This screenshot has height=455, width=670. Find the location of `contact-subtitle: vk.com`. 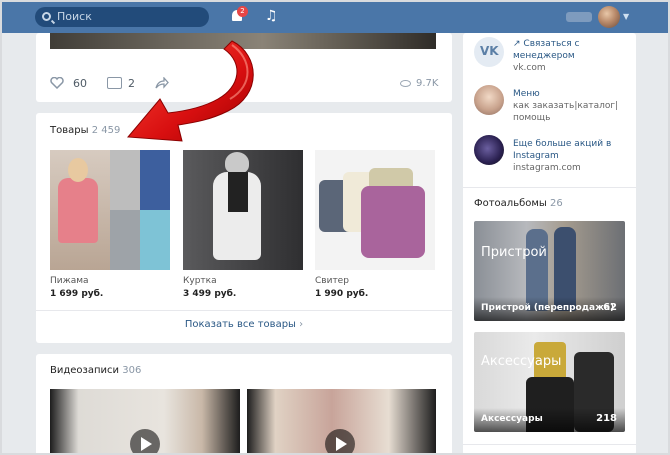

contact-subtitle: vk.com is located at coordinates (529, 68).